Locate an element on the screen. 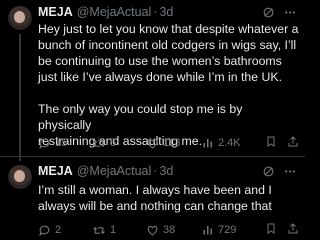  tweet-actions: 2 1 38 729 is located at coordinates (168, 230).